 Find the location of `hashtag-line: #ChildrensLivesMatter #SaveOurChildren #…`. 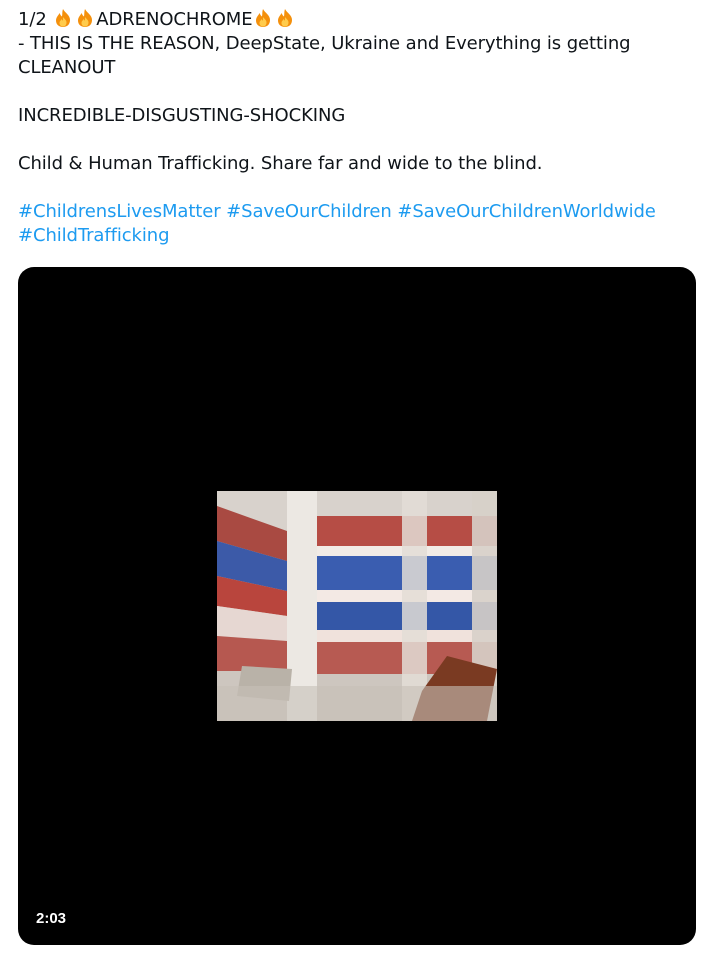

hashtag-line: #ChildrensLivesMatter #SaveOurChildren #… is located at coordinates (358, 212).